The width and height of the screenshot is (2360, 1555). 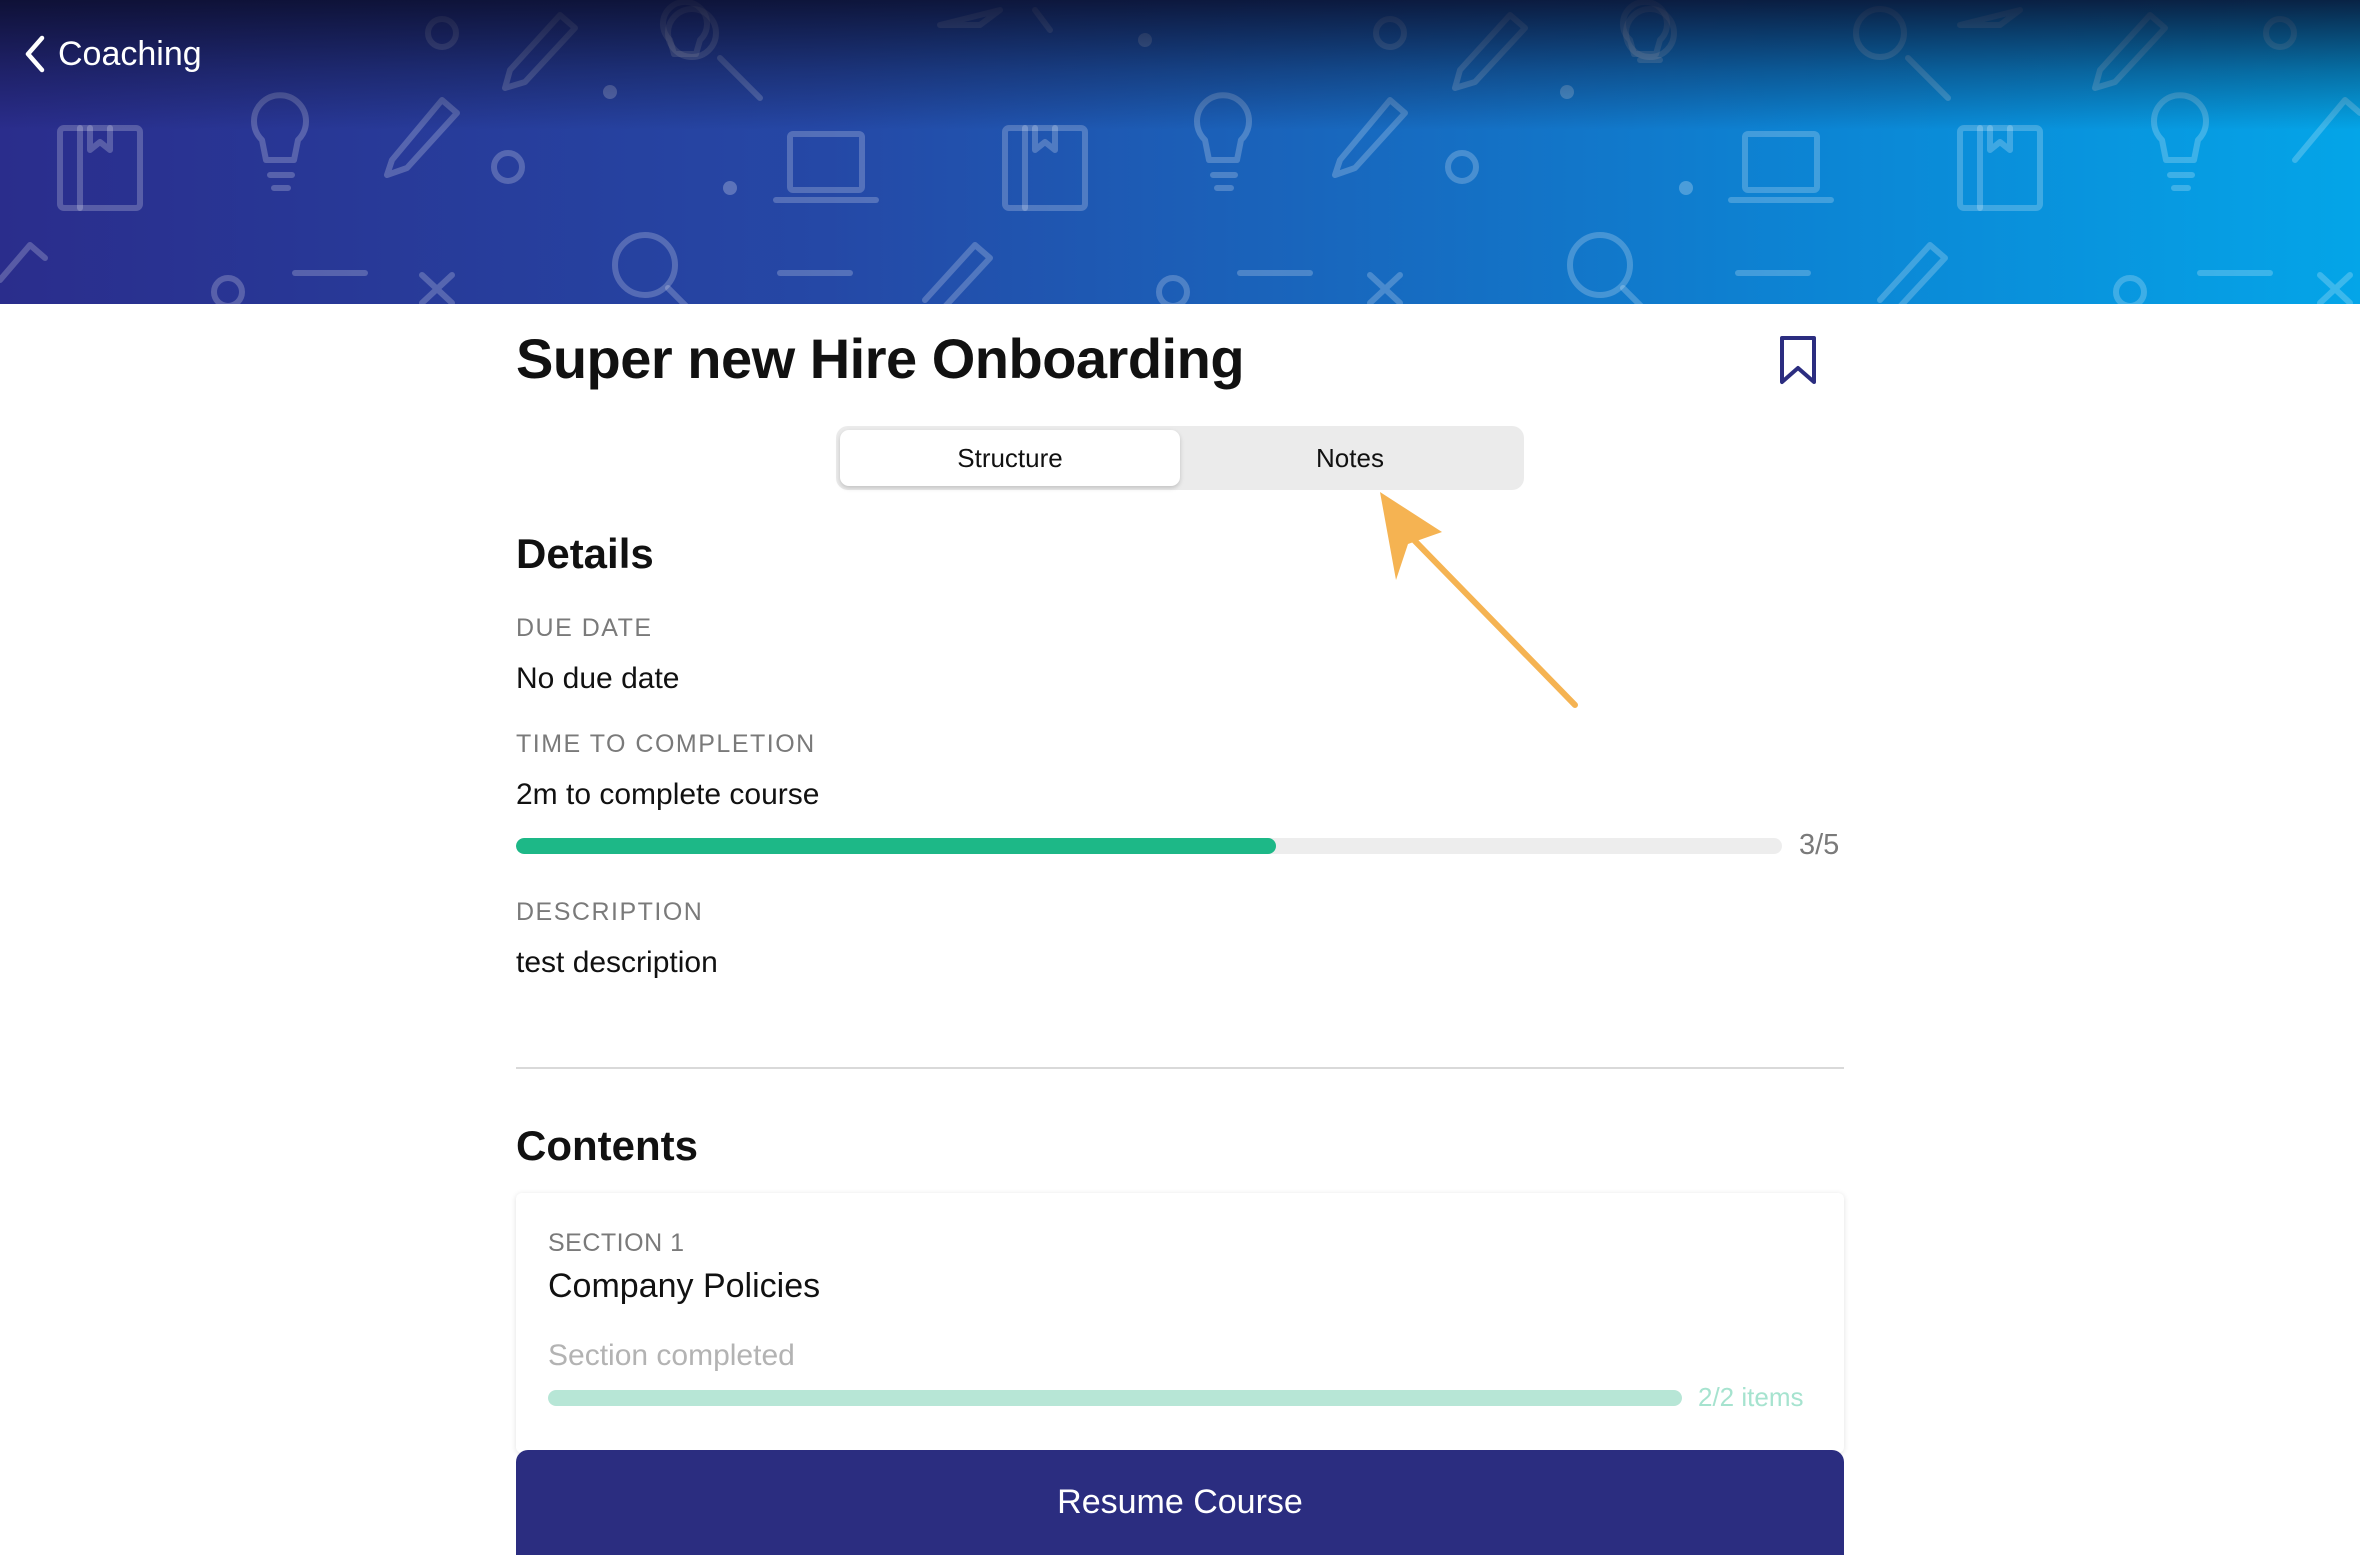 I want to click on section-title: Company Policies, so click(x=684, y=1286).